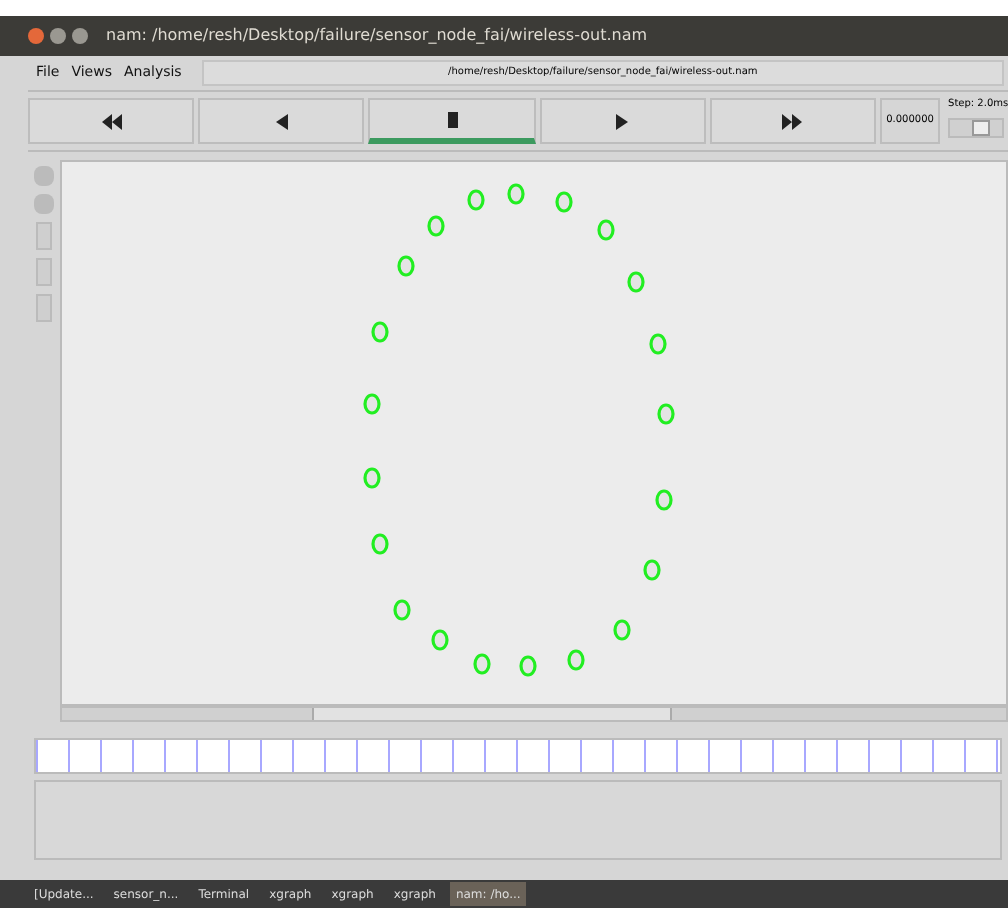 The width and height of the screenshot is (1008, 908). Describe the element at coordinates (622, 121) in the screenshot. I see `play-icon` at that location.